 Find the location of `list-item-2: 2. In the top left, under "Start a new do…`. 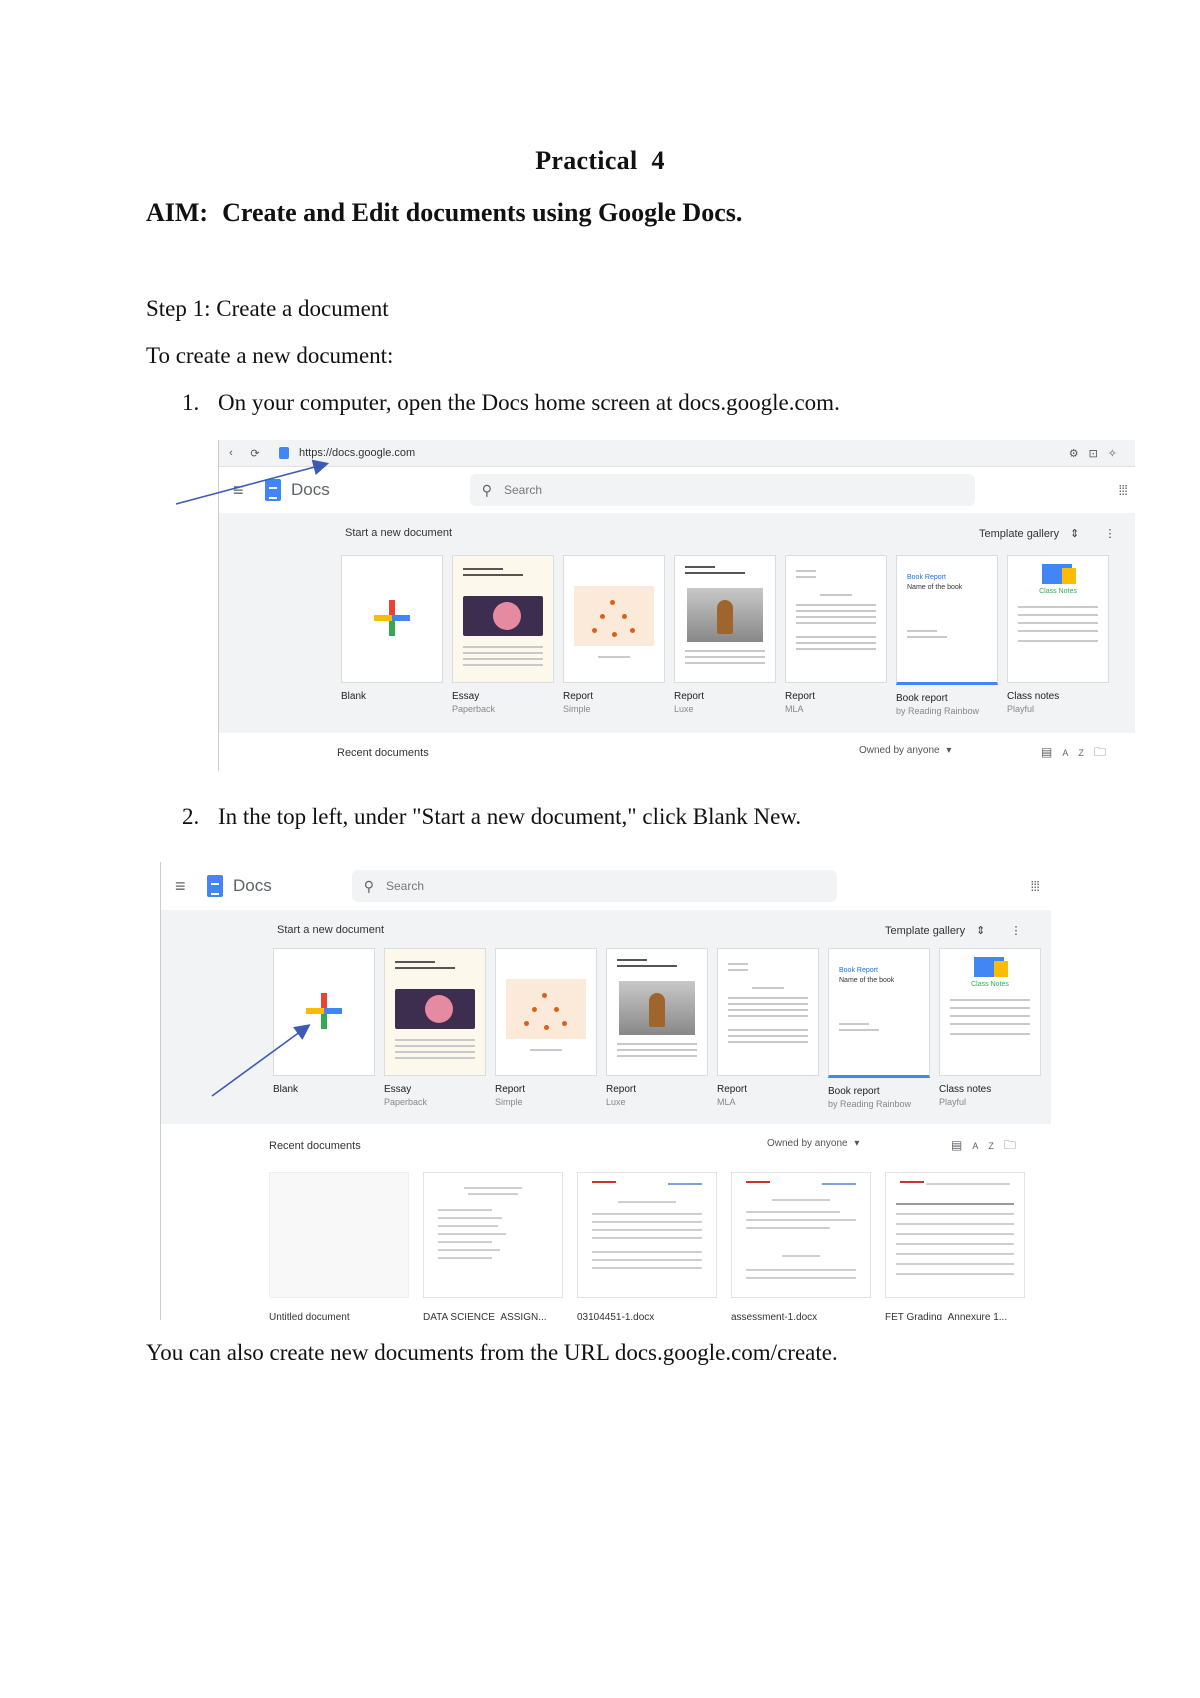

list-item-2: 2. In the top left, under "Start a new do… is located at coordinates (491, 817).